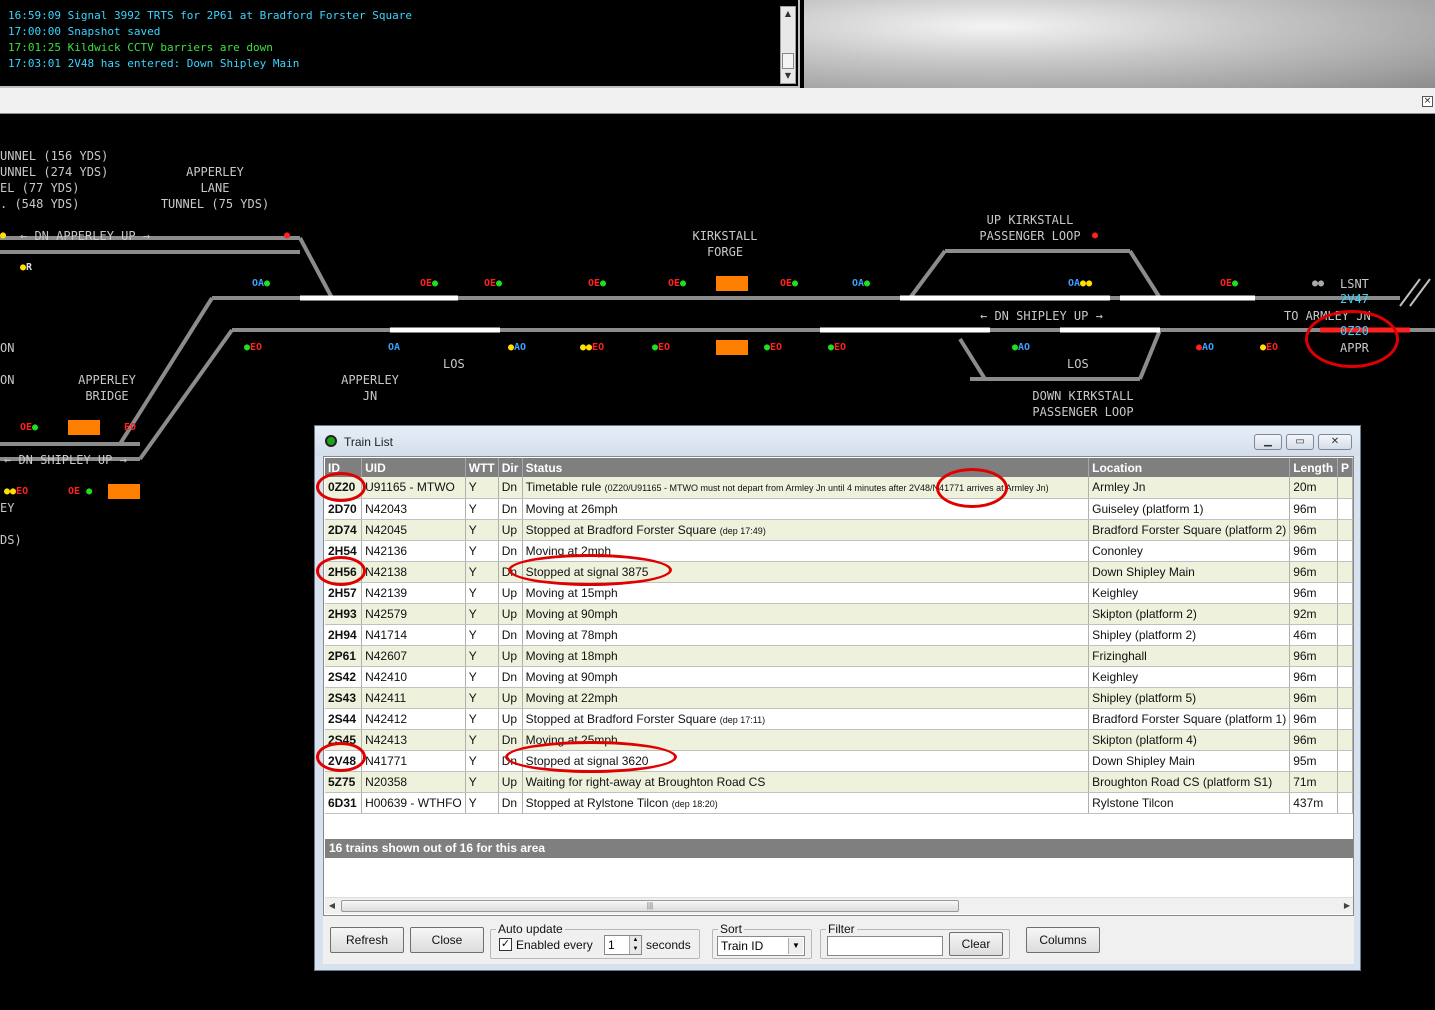 This screenshot has width=1435, height=1010. What do you see at coordinates (1345, 467) in the screenshot?
I see `column-header-p: P` at bounding box center [1345, 467].